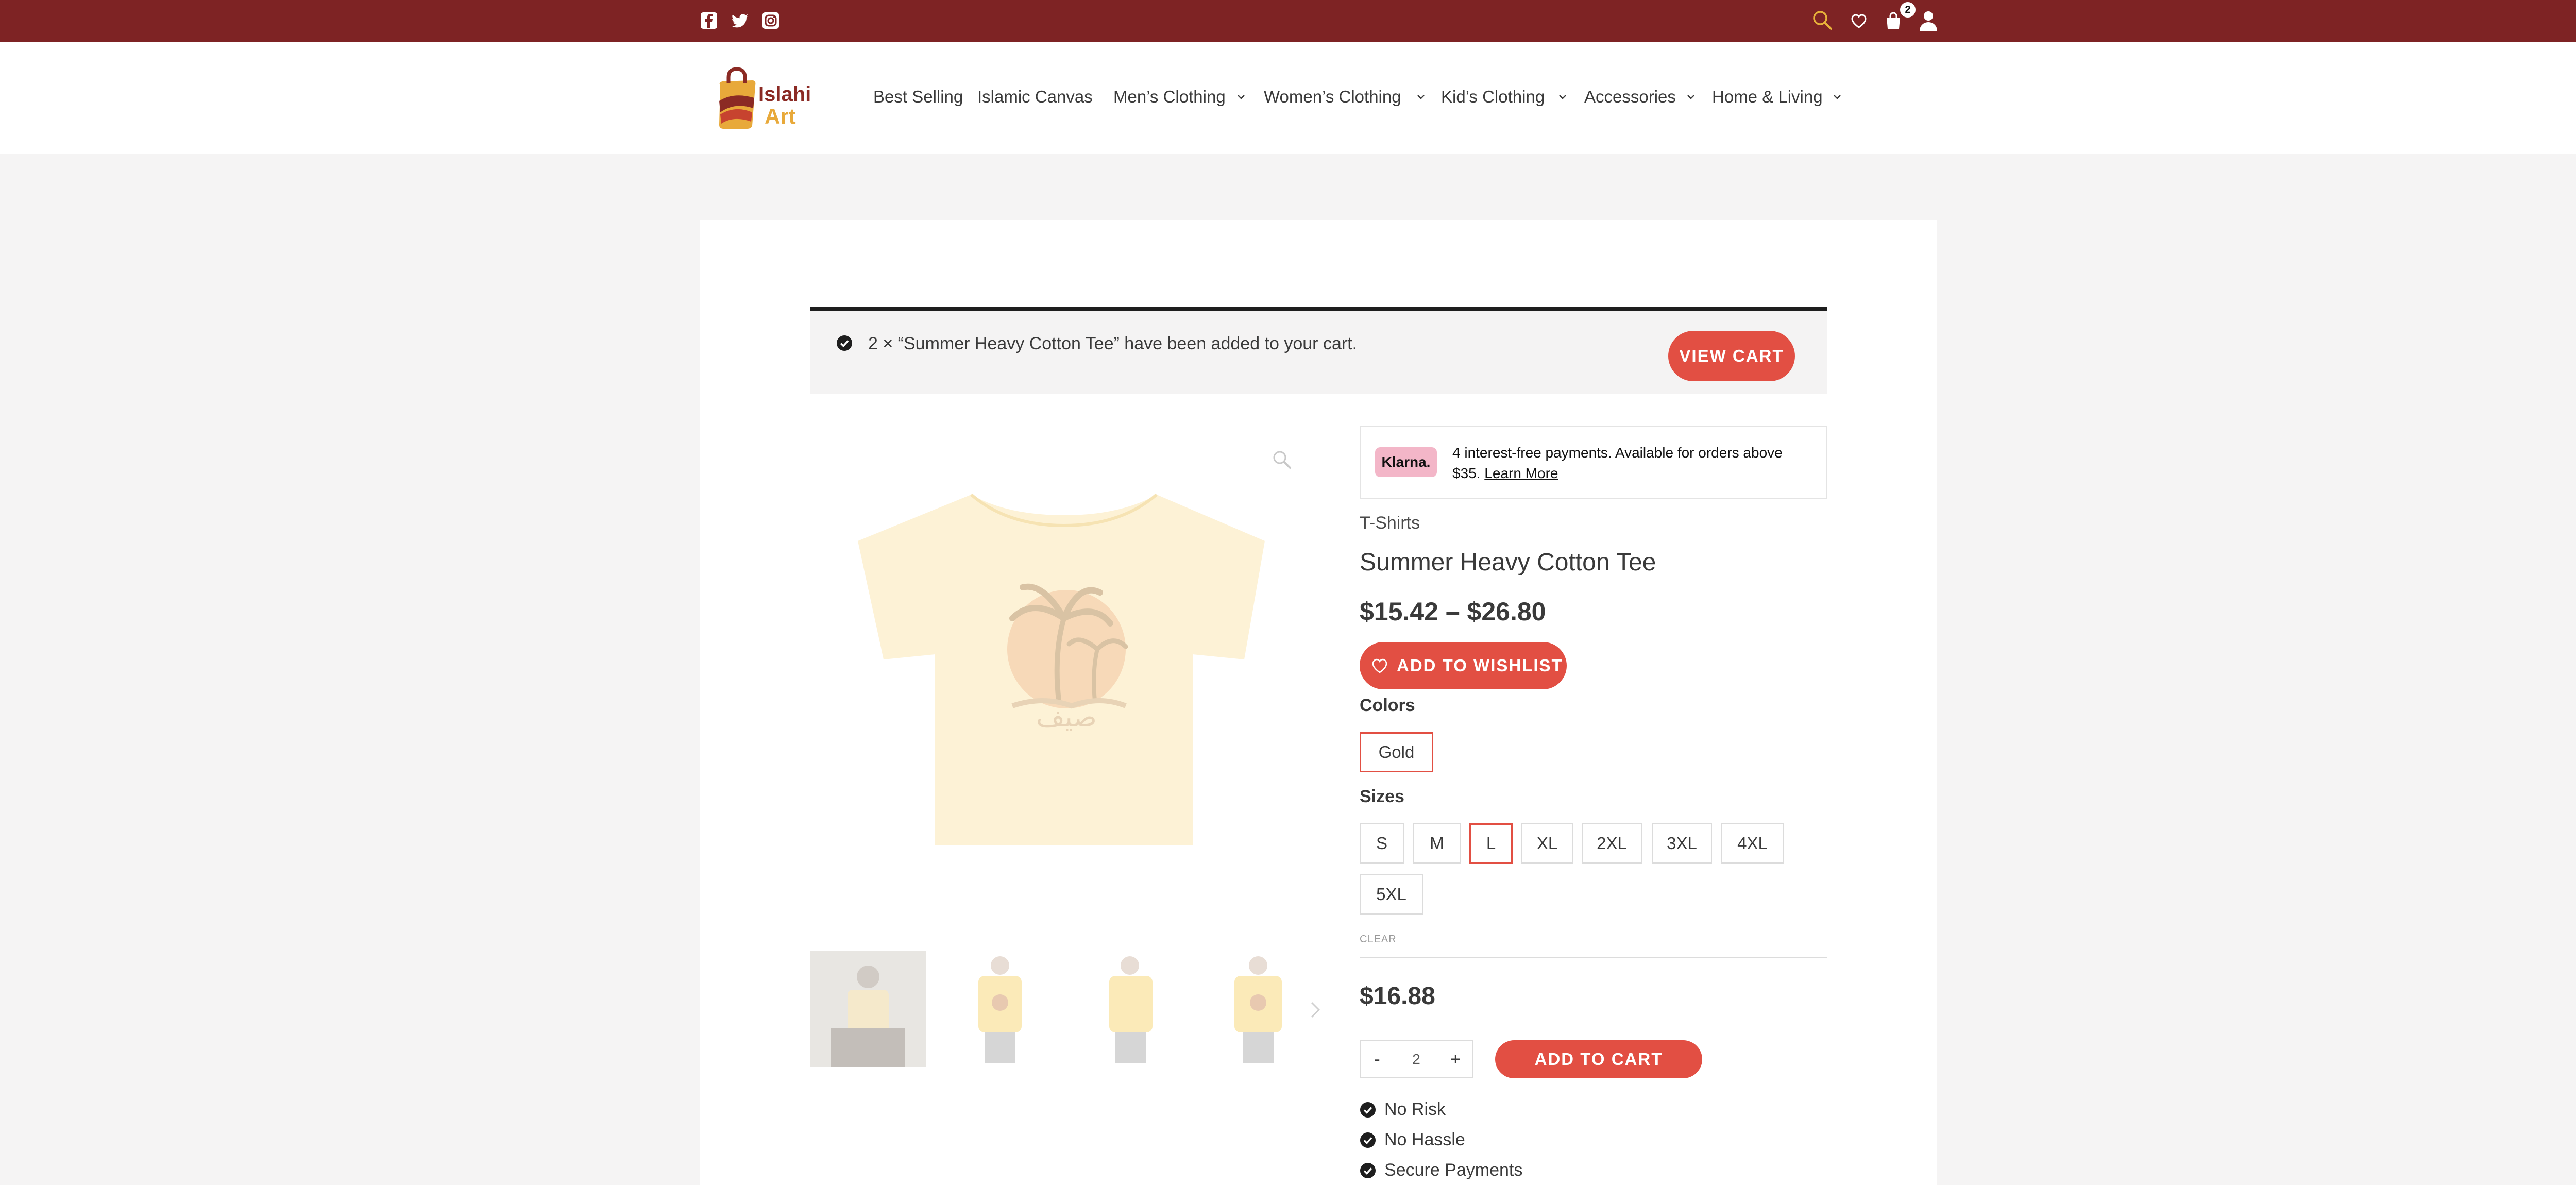 The width and height of the screenshot is (2576, 1185). Describe the element at coordinates (709, 20) in the screenshot. I see `facebook-icon` at that location.